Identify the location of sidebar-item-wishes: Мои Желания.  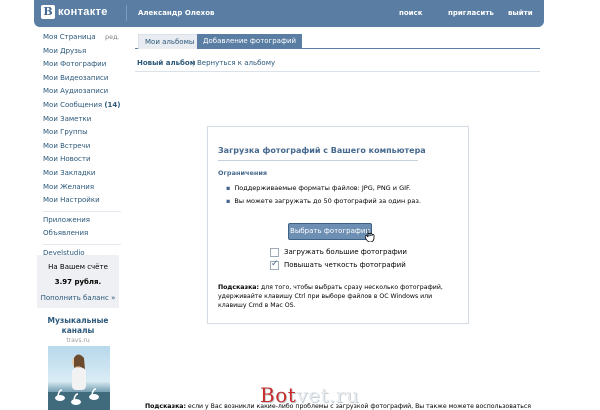
(82, 188).